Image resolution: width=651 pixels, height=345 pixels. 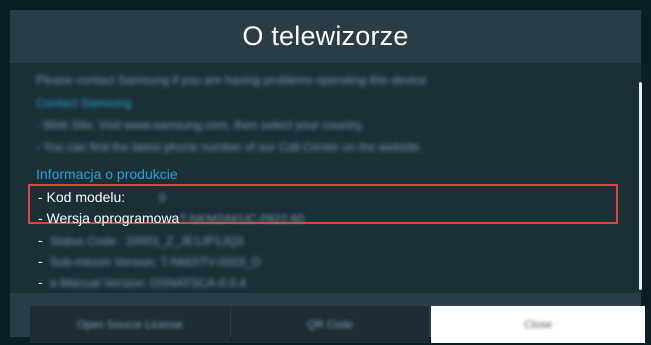 I want to click on open-source-license-button: Open Source License, so click(x=130, y=324).